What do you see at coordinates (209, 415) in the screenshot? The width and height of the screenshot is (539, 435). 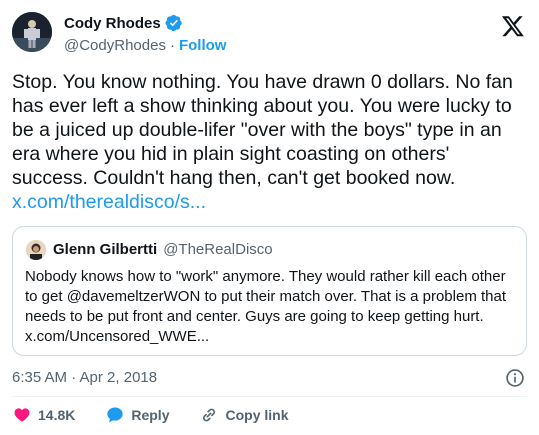 I see `link-icon` at bounding box center [209, 415].